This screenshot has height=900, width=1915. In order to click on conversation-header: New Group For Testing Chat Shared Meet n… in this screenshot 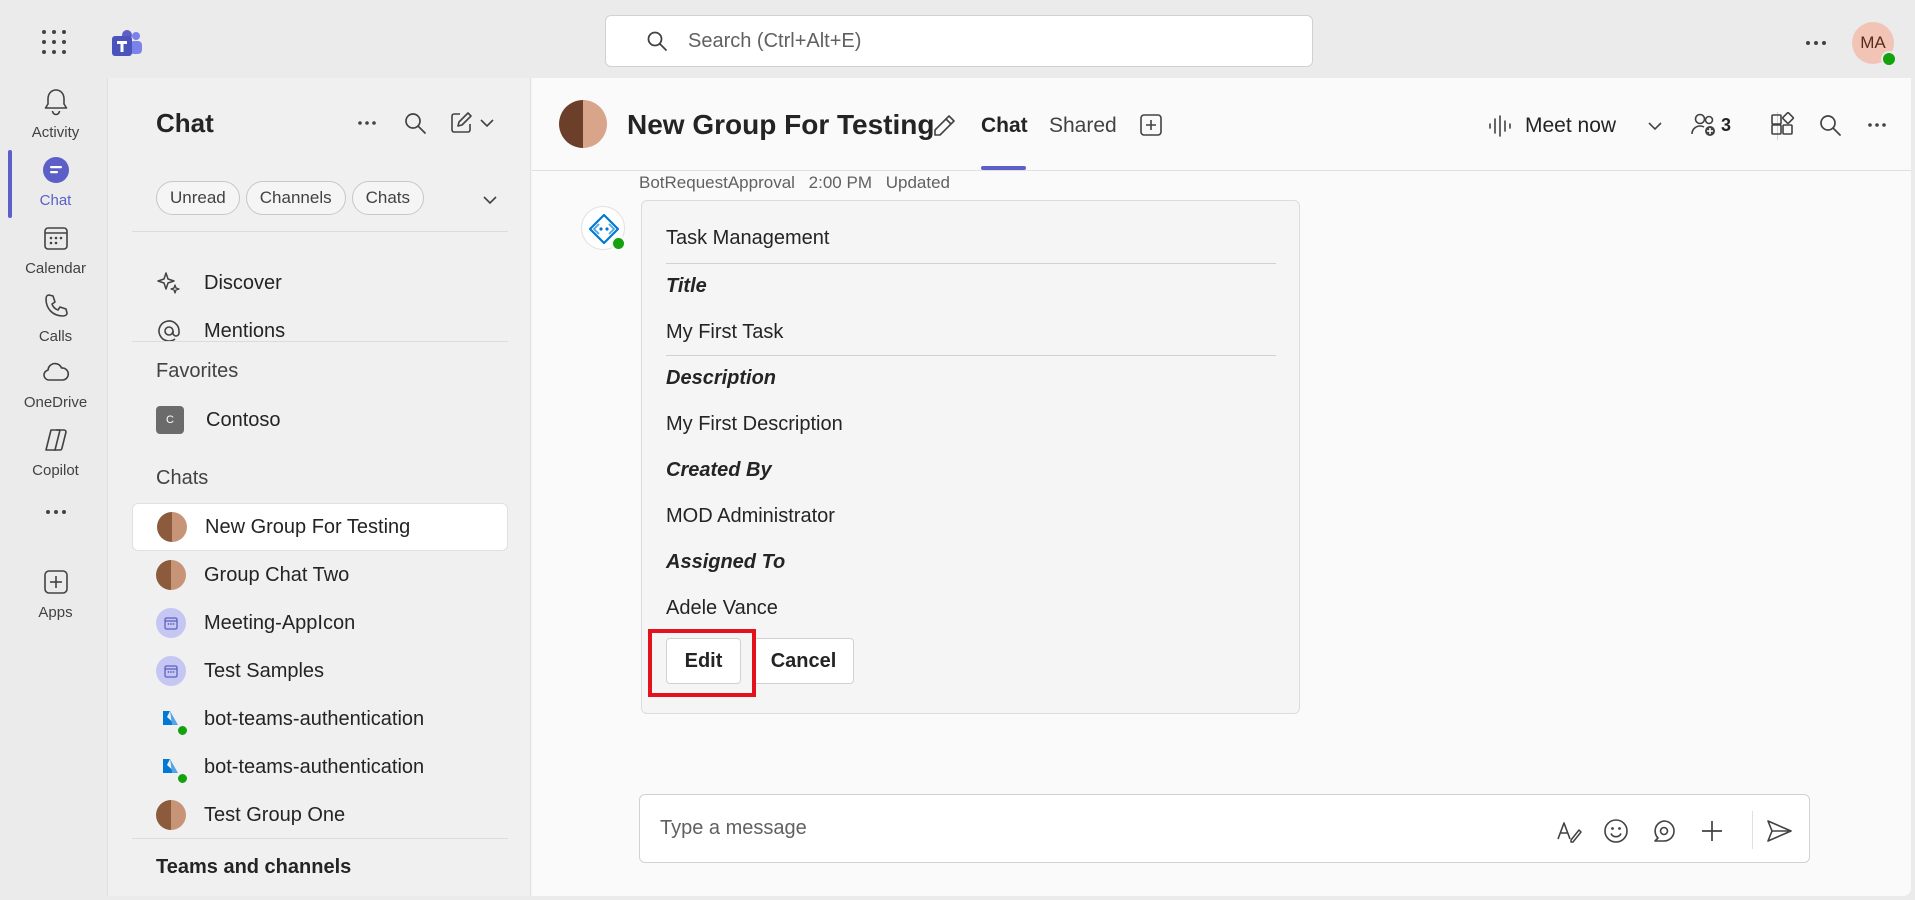, I will do `click(1221, 124)`.